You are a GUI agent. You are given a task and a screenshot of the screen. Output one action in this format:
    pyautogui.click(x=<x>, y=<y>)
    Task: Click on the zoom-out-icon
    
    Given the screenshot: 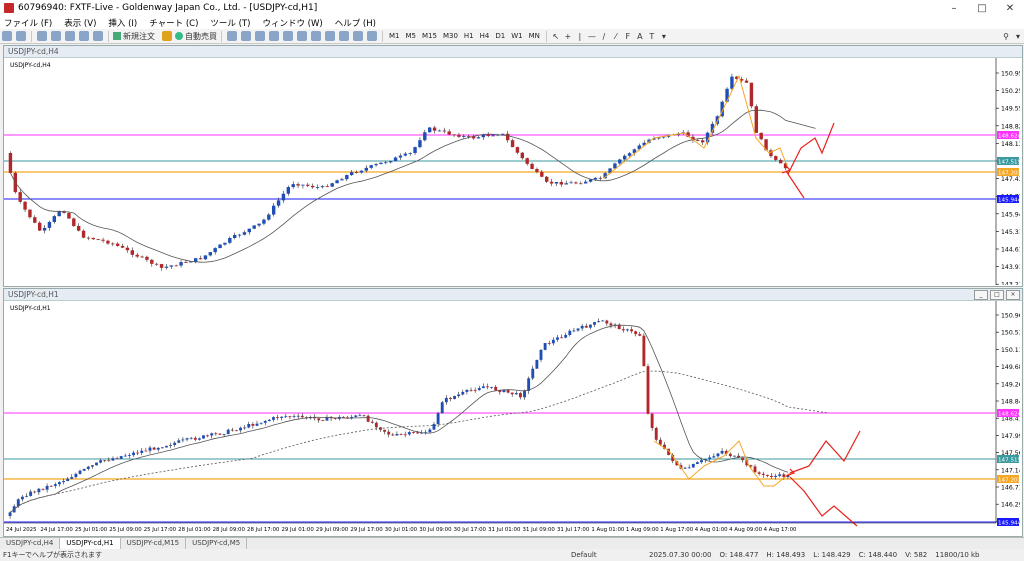 What is the action you would take?
    pyautogui.click(x=288, y=36)
    